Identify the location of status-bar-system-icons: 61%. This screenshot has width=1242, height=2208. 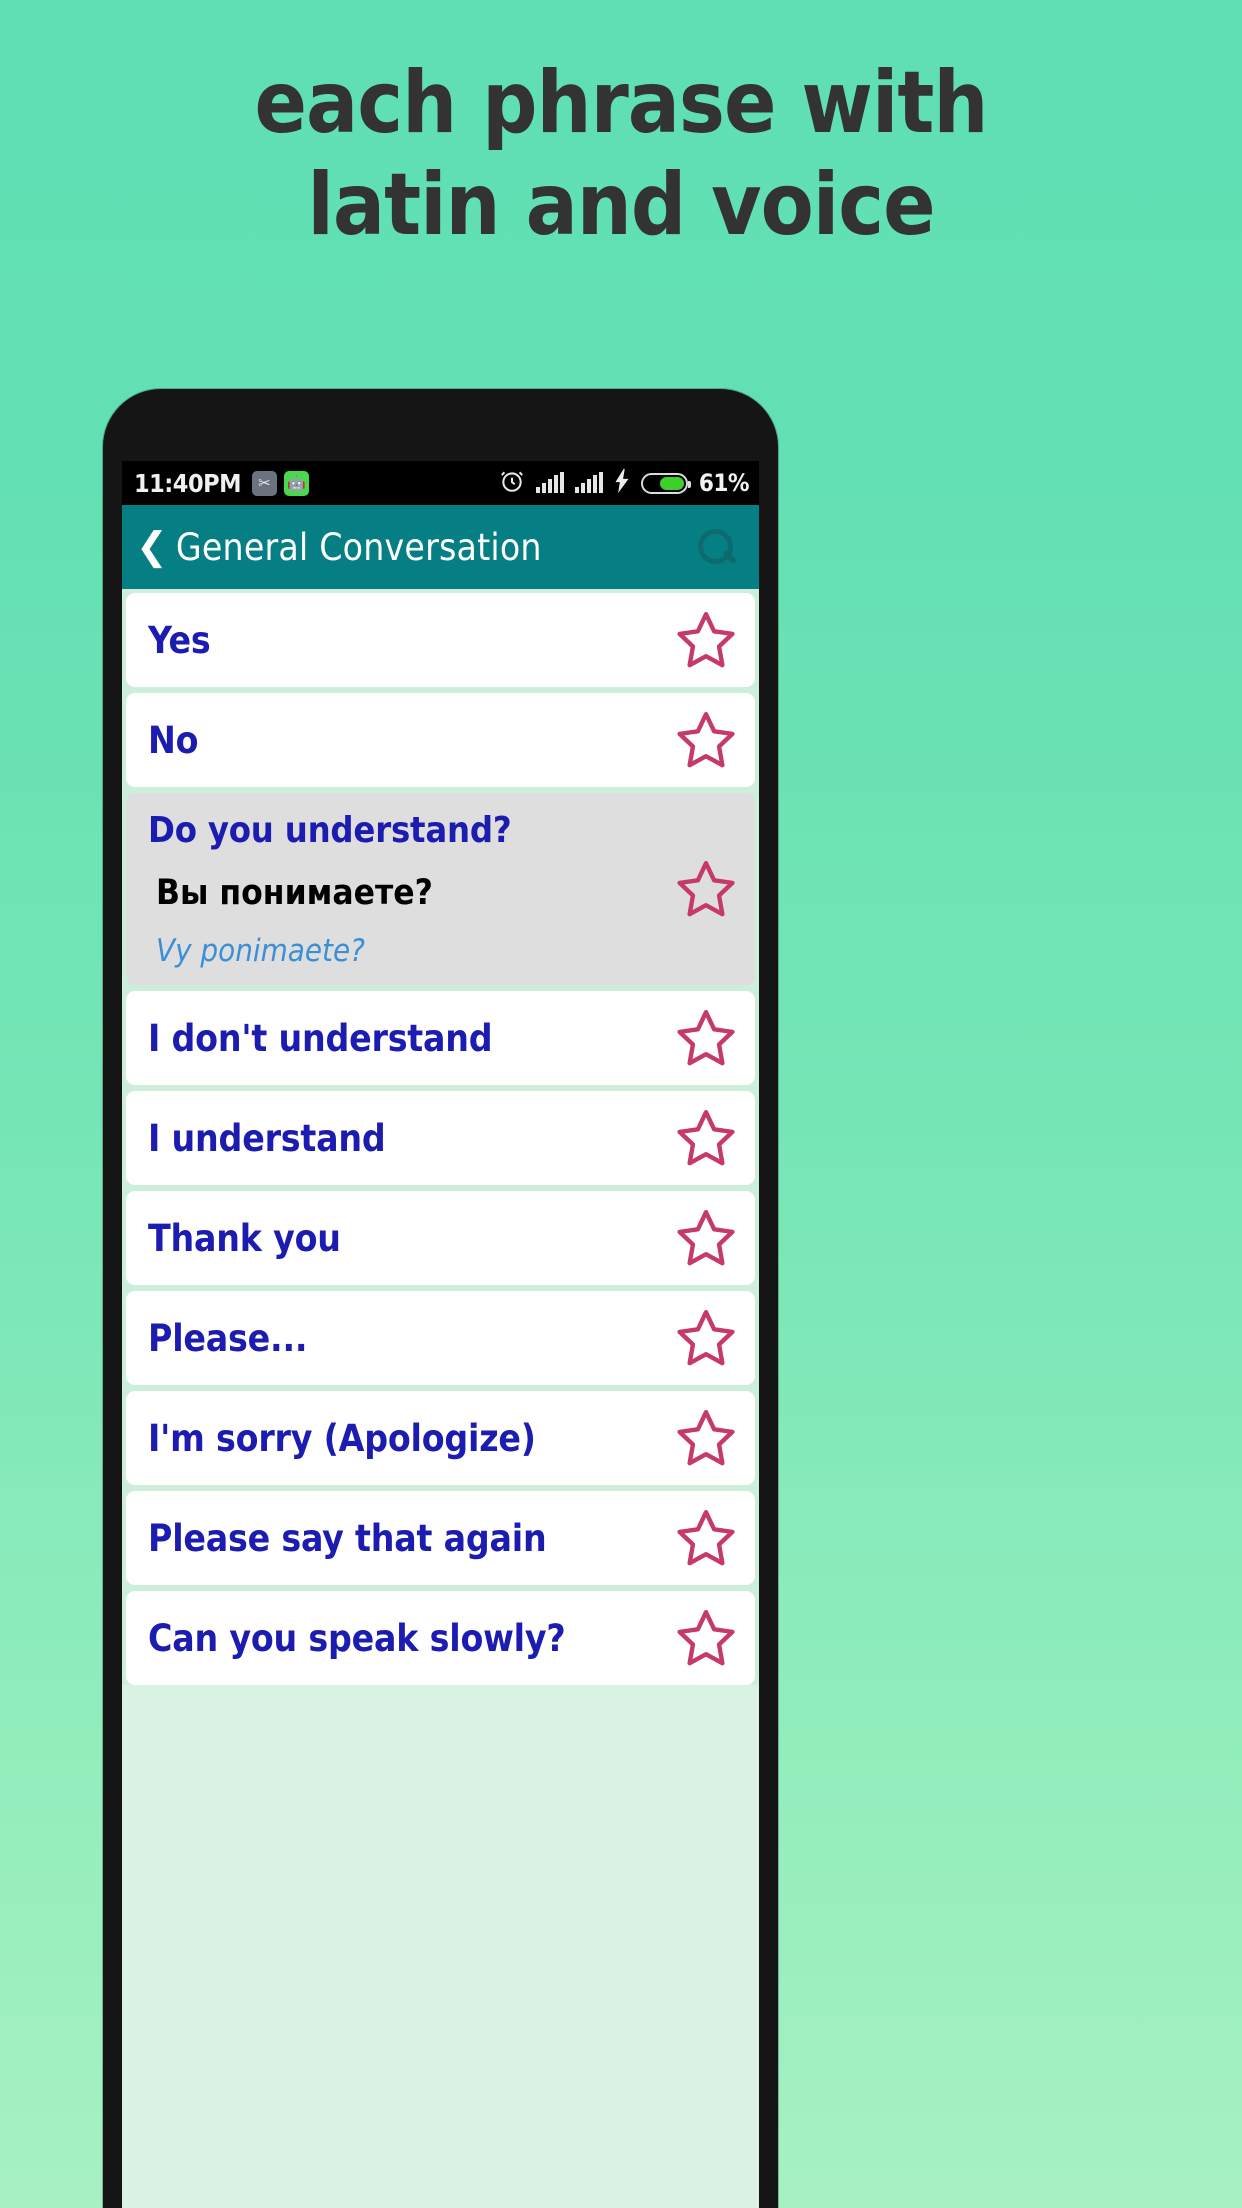
(624, 483).